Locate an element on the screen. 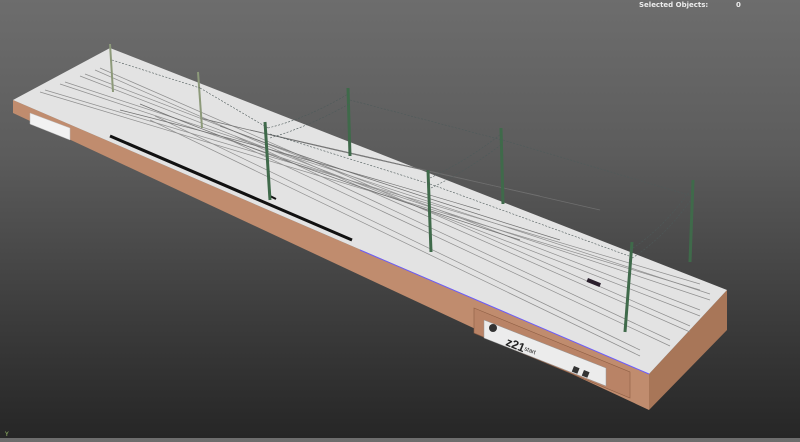 The image size is (800, 442). axis-indicator: Y is located at coordinates (7, 434).